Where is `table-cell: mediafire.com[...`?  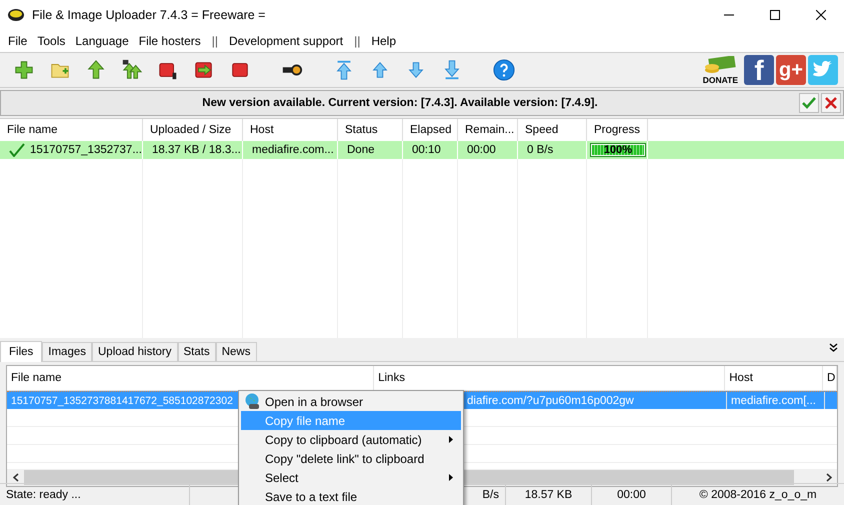
table-cell: mediafire.com[... is located at coordinates (773, 400).